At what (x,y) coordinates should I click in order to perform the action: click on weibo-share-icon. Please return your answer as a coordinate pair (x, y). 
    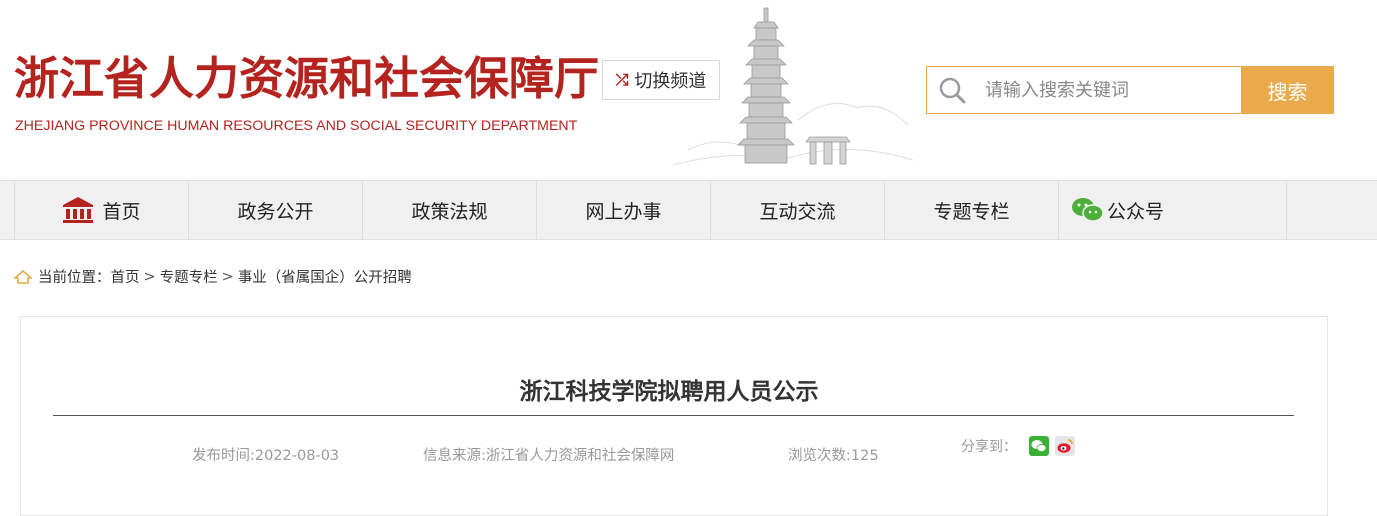
    Looking at the image, I should click on (1065, 446).